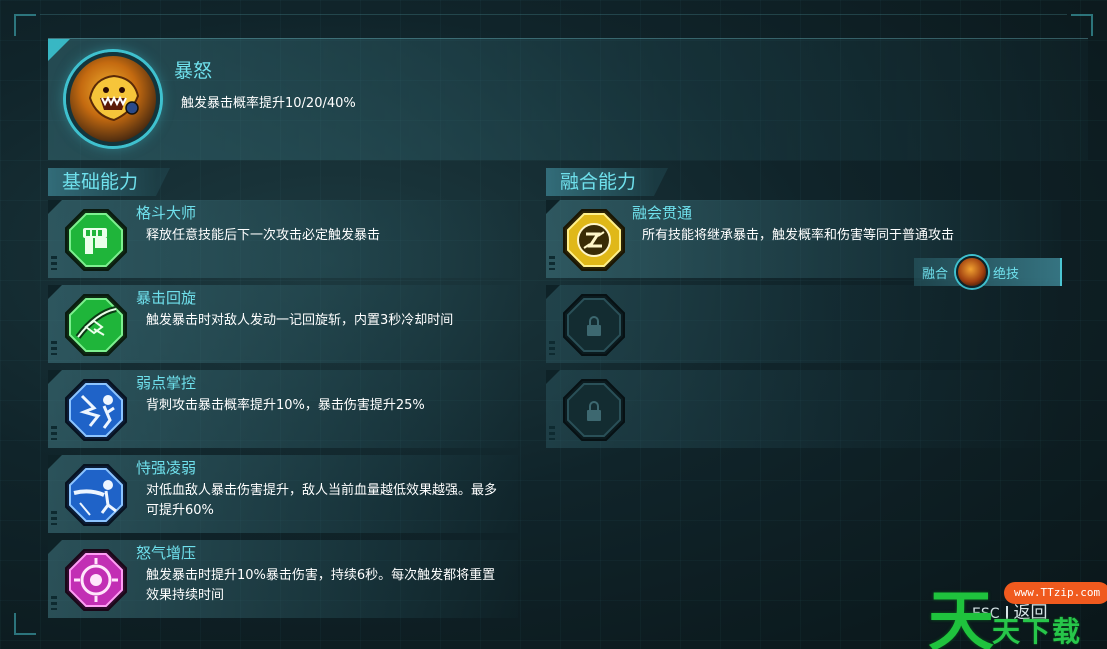  What do you see at coordinates (1082, 25) in the screenshot?
I see `frame-corner-top-right` at bounding box center [1082, 25].